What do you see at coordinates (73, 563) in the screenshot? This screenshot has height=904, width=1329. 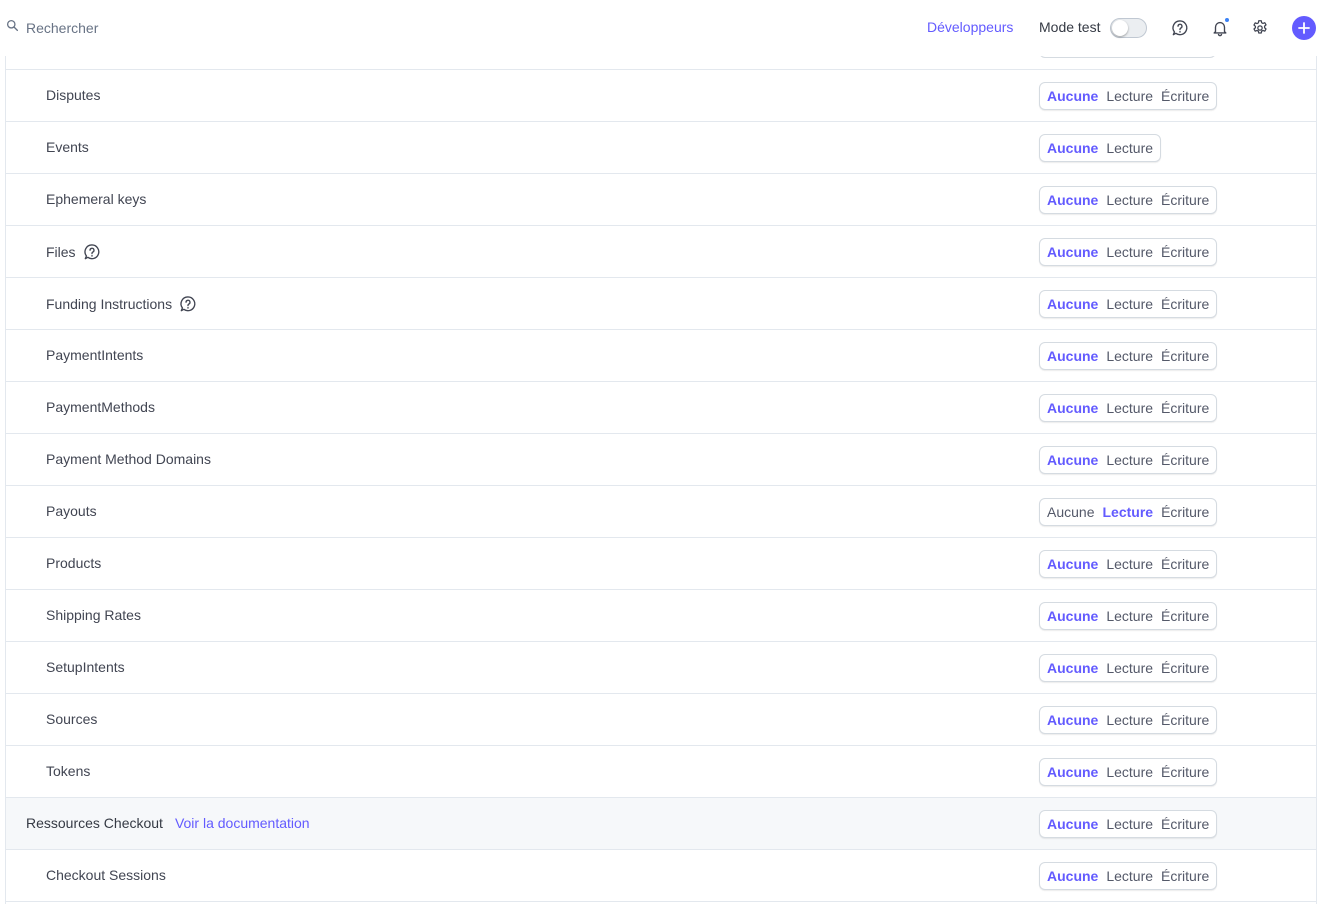 I see `resource-name: Products` at bounding box center [73, 563].